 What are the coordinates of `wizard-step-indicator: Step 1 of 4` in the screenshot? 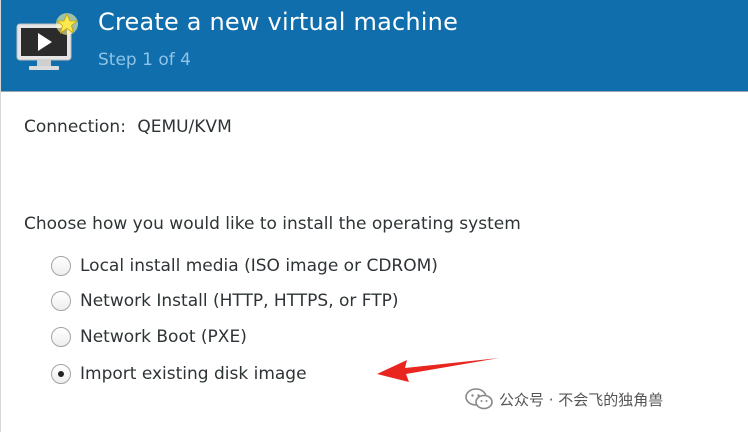 It's located at (144, 60).